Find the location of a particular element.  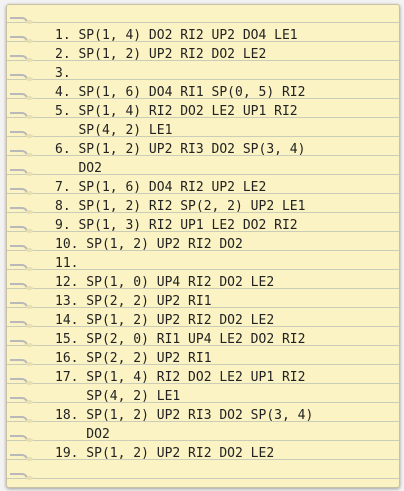

line-6: 6. SP(1, 2) UP2 RI3 DO2 SP(3, 4) is located at coordinates (180, 149).